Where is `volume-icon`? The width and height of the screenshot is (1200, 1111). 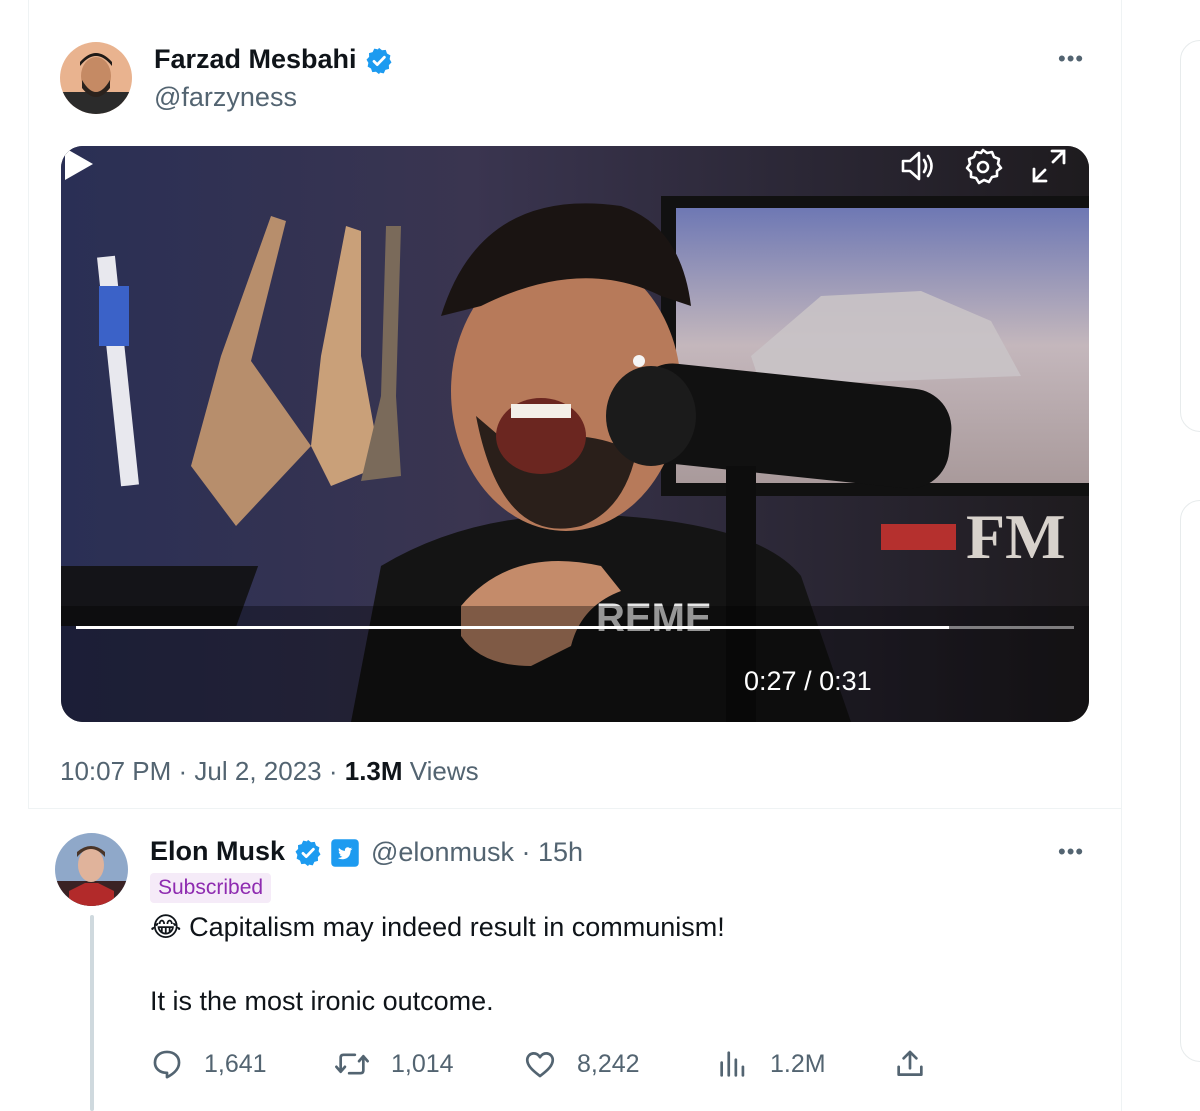 volume-icon is located at coordinates (918, 166).